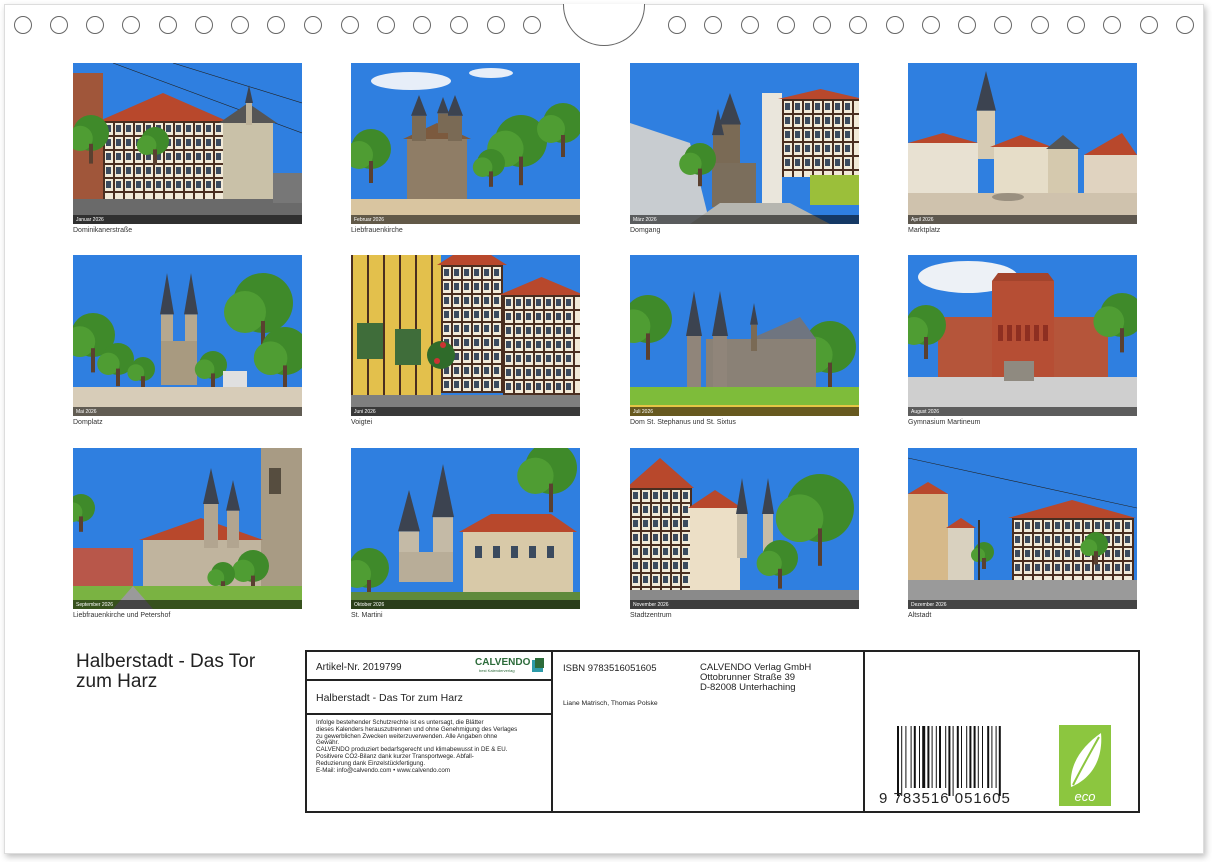  Describe the element at coordinates (166, 671) in the screenshot. I see `page-title: Halberstadt - Das Tor zum Harz` at that location.